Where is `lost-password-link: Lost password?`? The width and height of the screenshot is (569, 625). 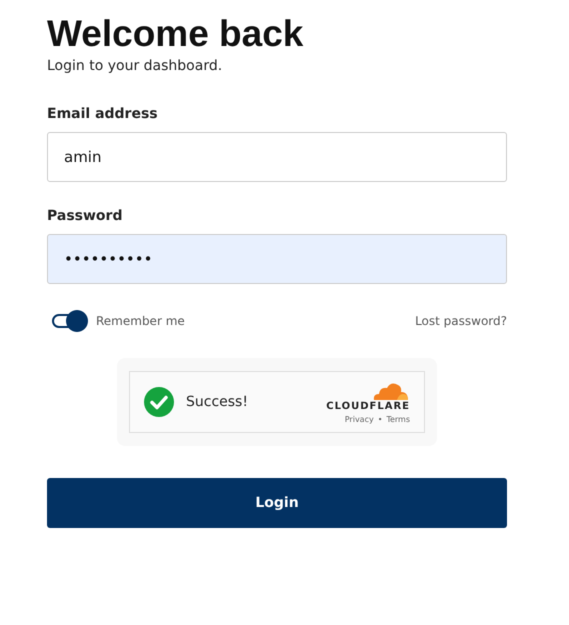
lost-password-link: Lost password? is located at coordinates (461, 321).